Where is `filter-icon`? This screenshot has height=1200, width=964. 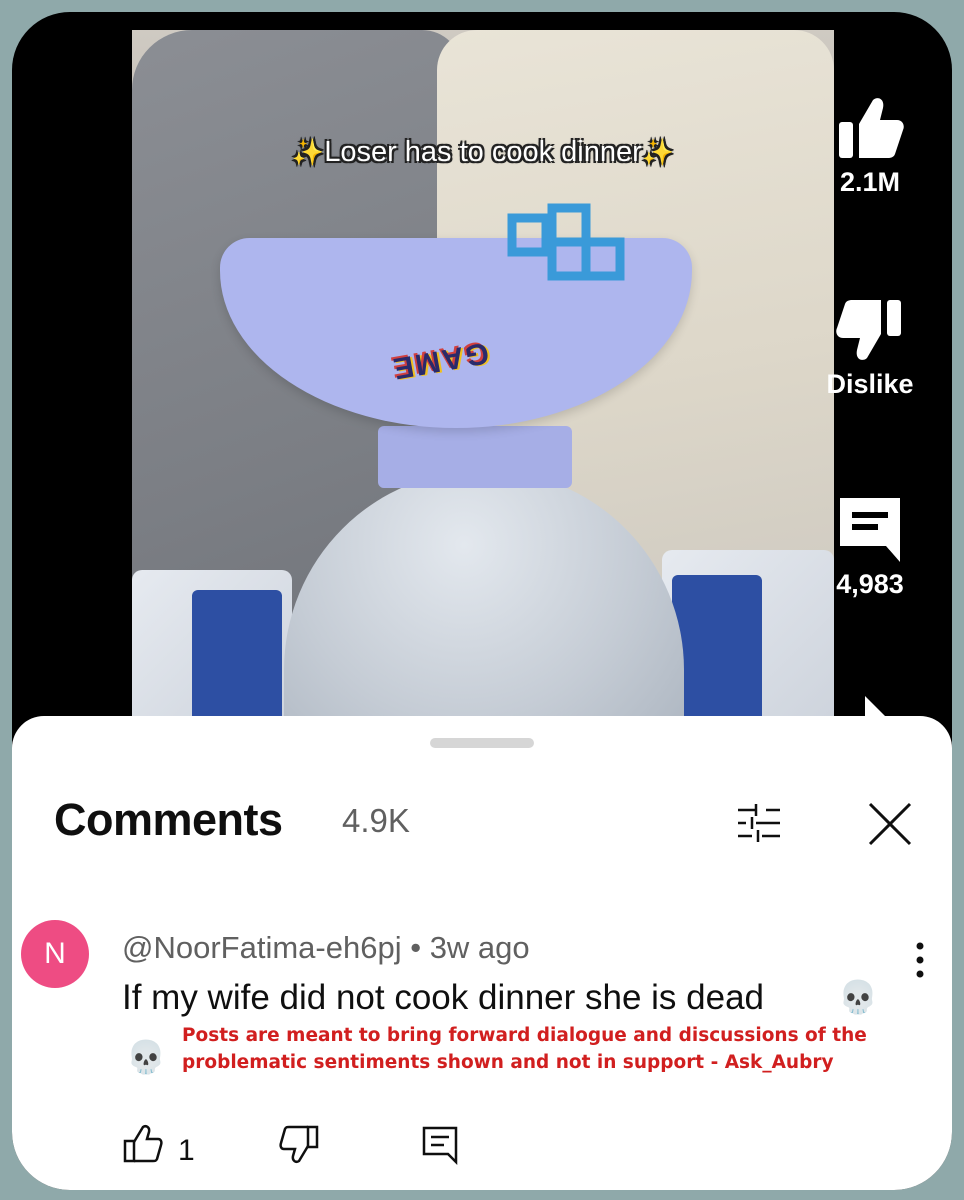
filter-icon is located at coordinates (760, 823).